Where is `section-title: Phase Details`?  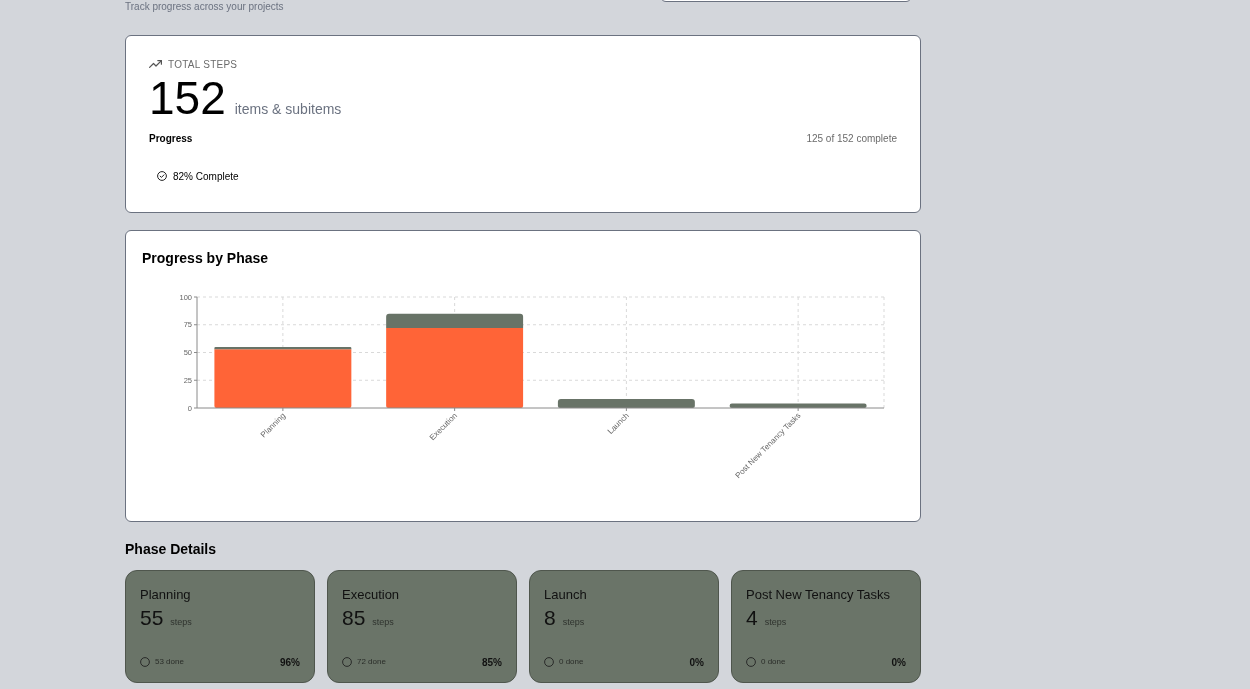 section-title: Phase Details is located at coordinates (171, 549).